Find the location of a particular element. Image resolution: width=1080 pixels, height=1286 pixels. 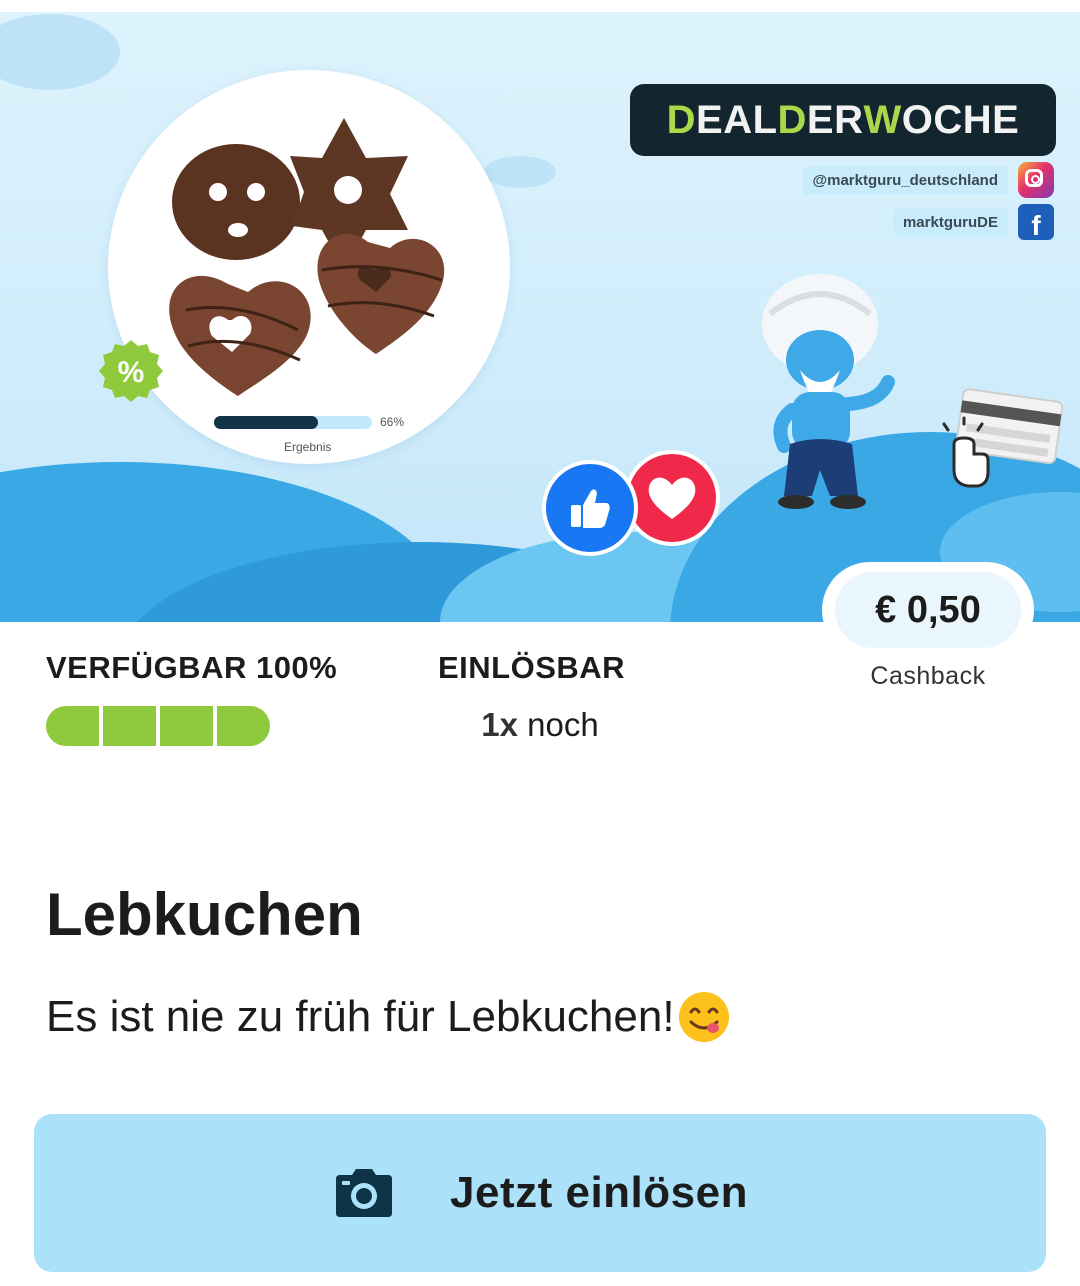

mascot-illustration is located at coordinates (828, 391).